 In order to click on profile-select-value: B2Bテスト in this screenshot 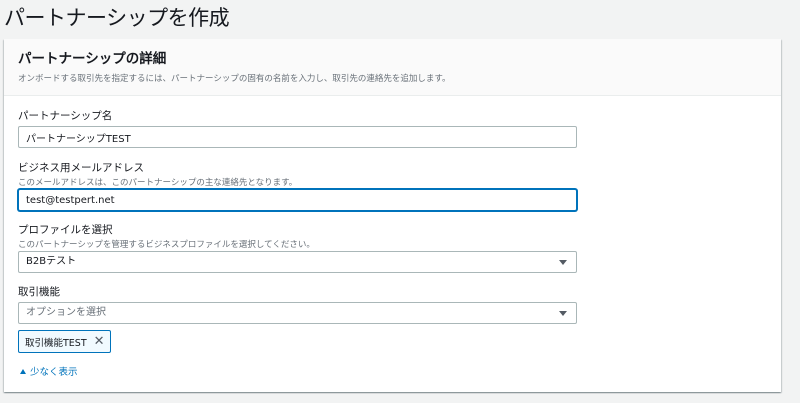, I will do `click(51, 261)`.